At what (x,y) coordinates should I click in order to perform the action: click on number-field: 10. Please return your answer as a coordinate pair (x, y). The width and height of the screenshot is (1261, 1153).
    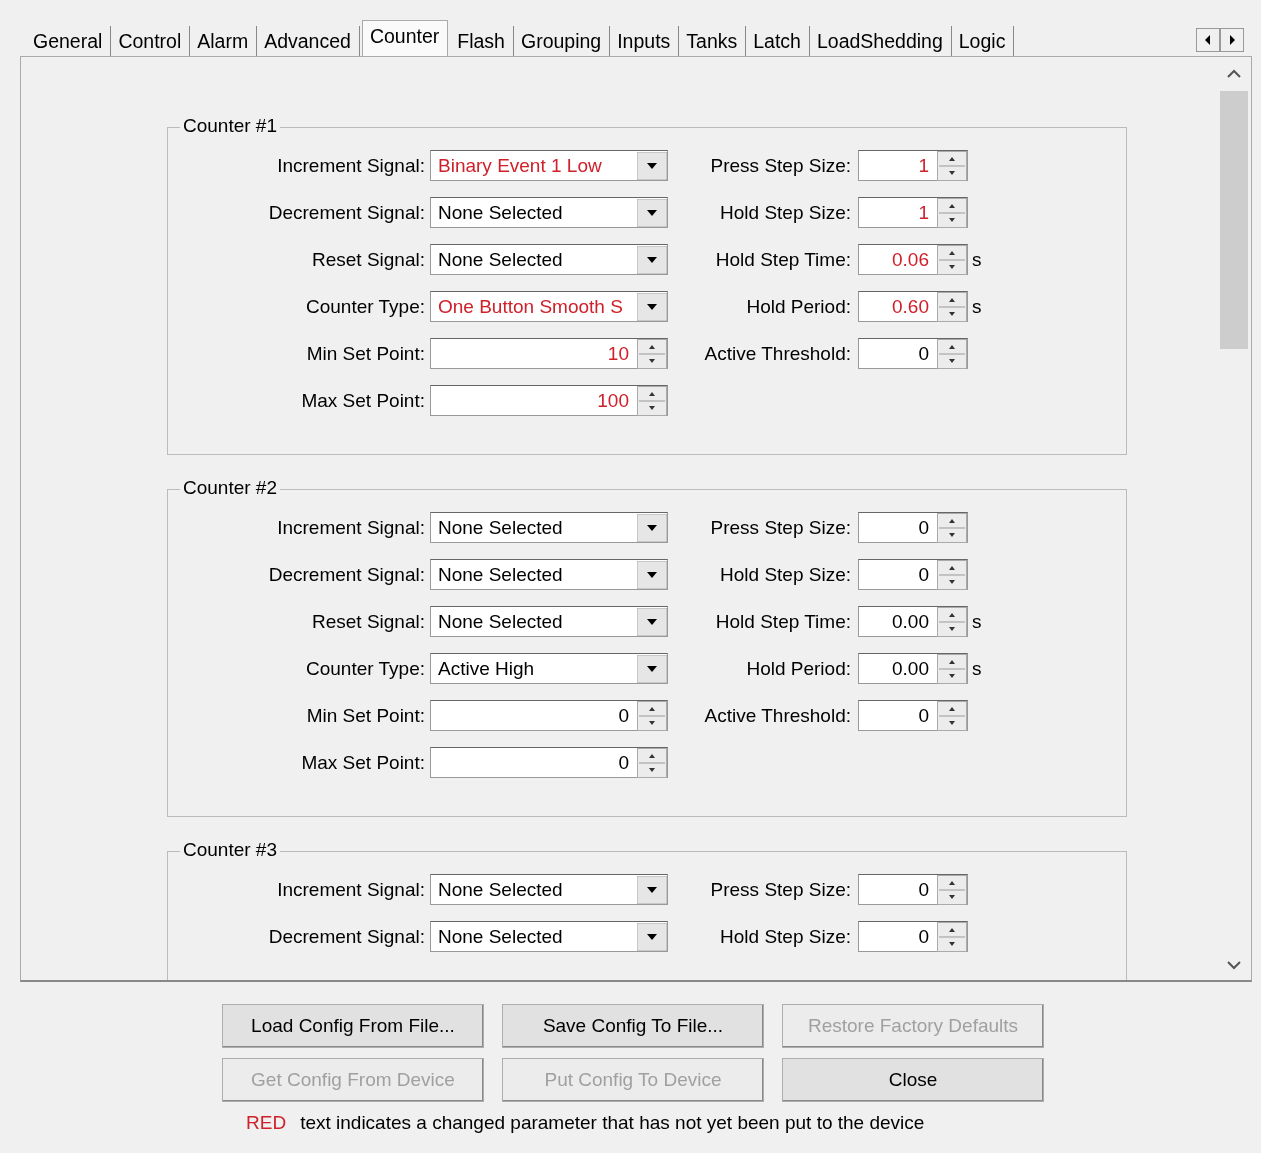
    Looking at the image, I should click on (549, 353).